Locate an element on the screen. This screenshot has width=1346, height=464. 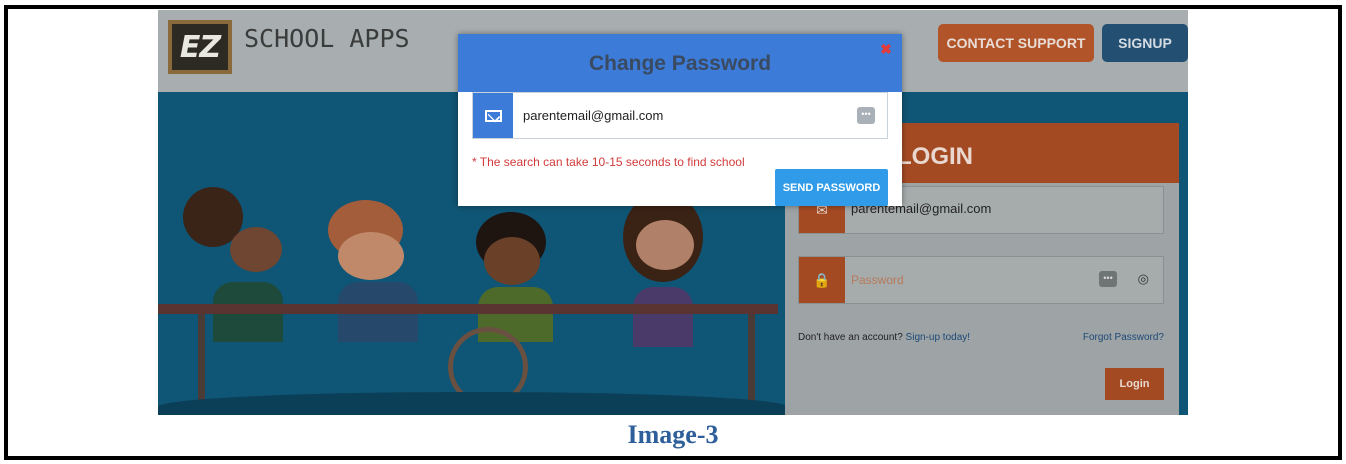
password-placeholder: Password is located at coordinates (877, 280).